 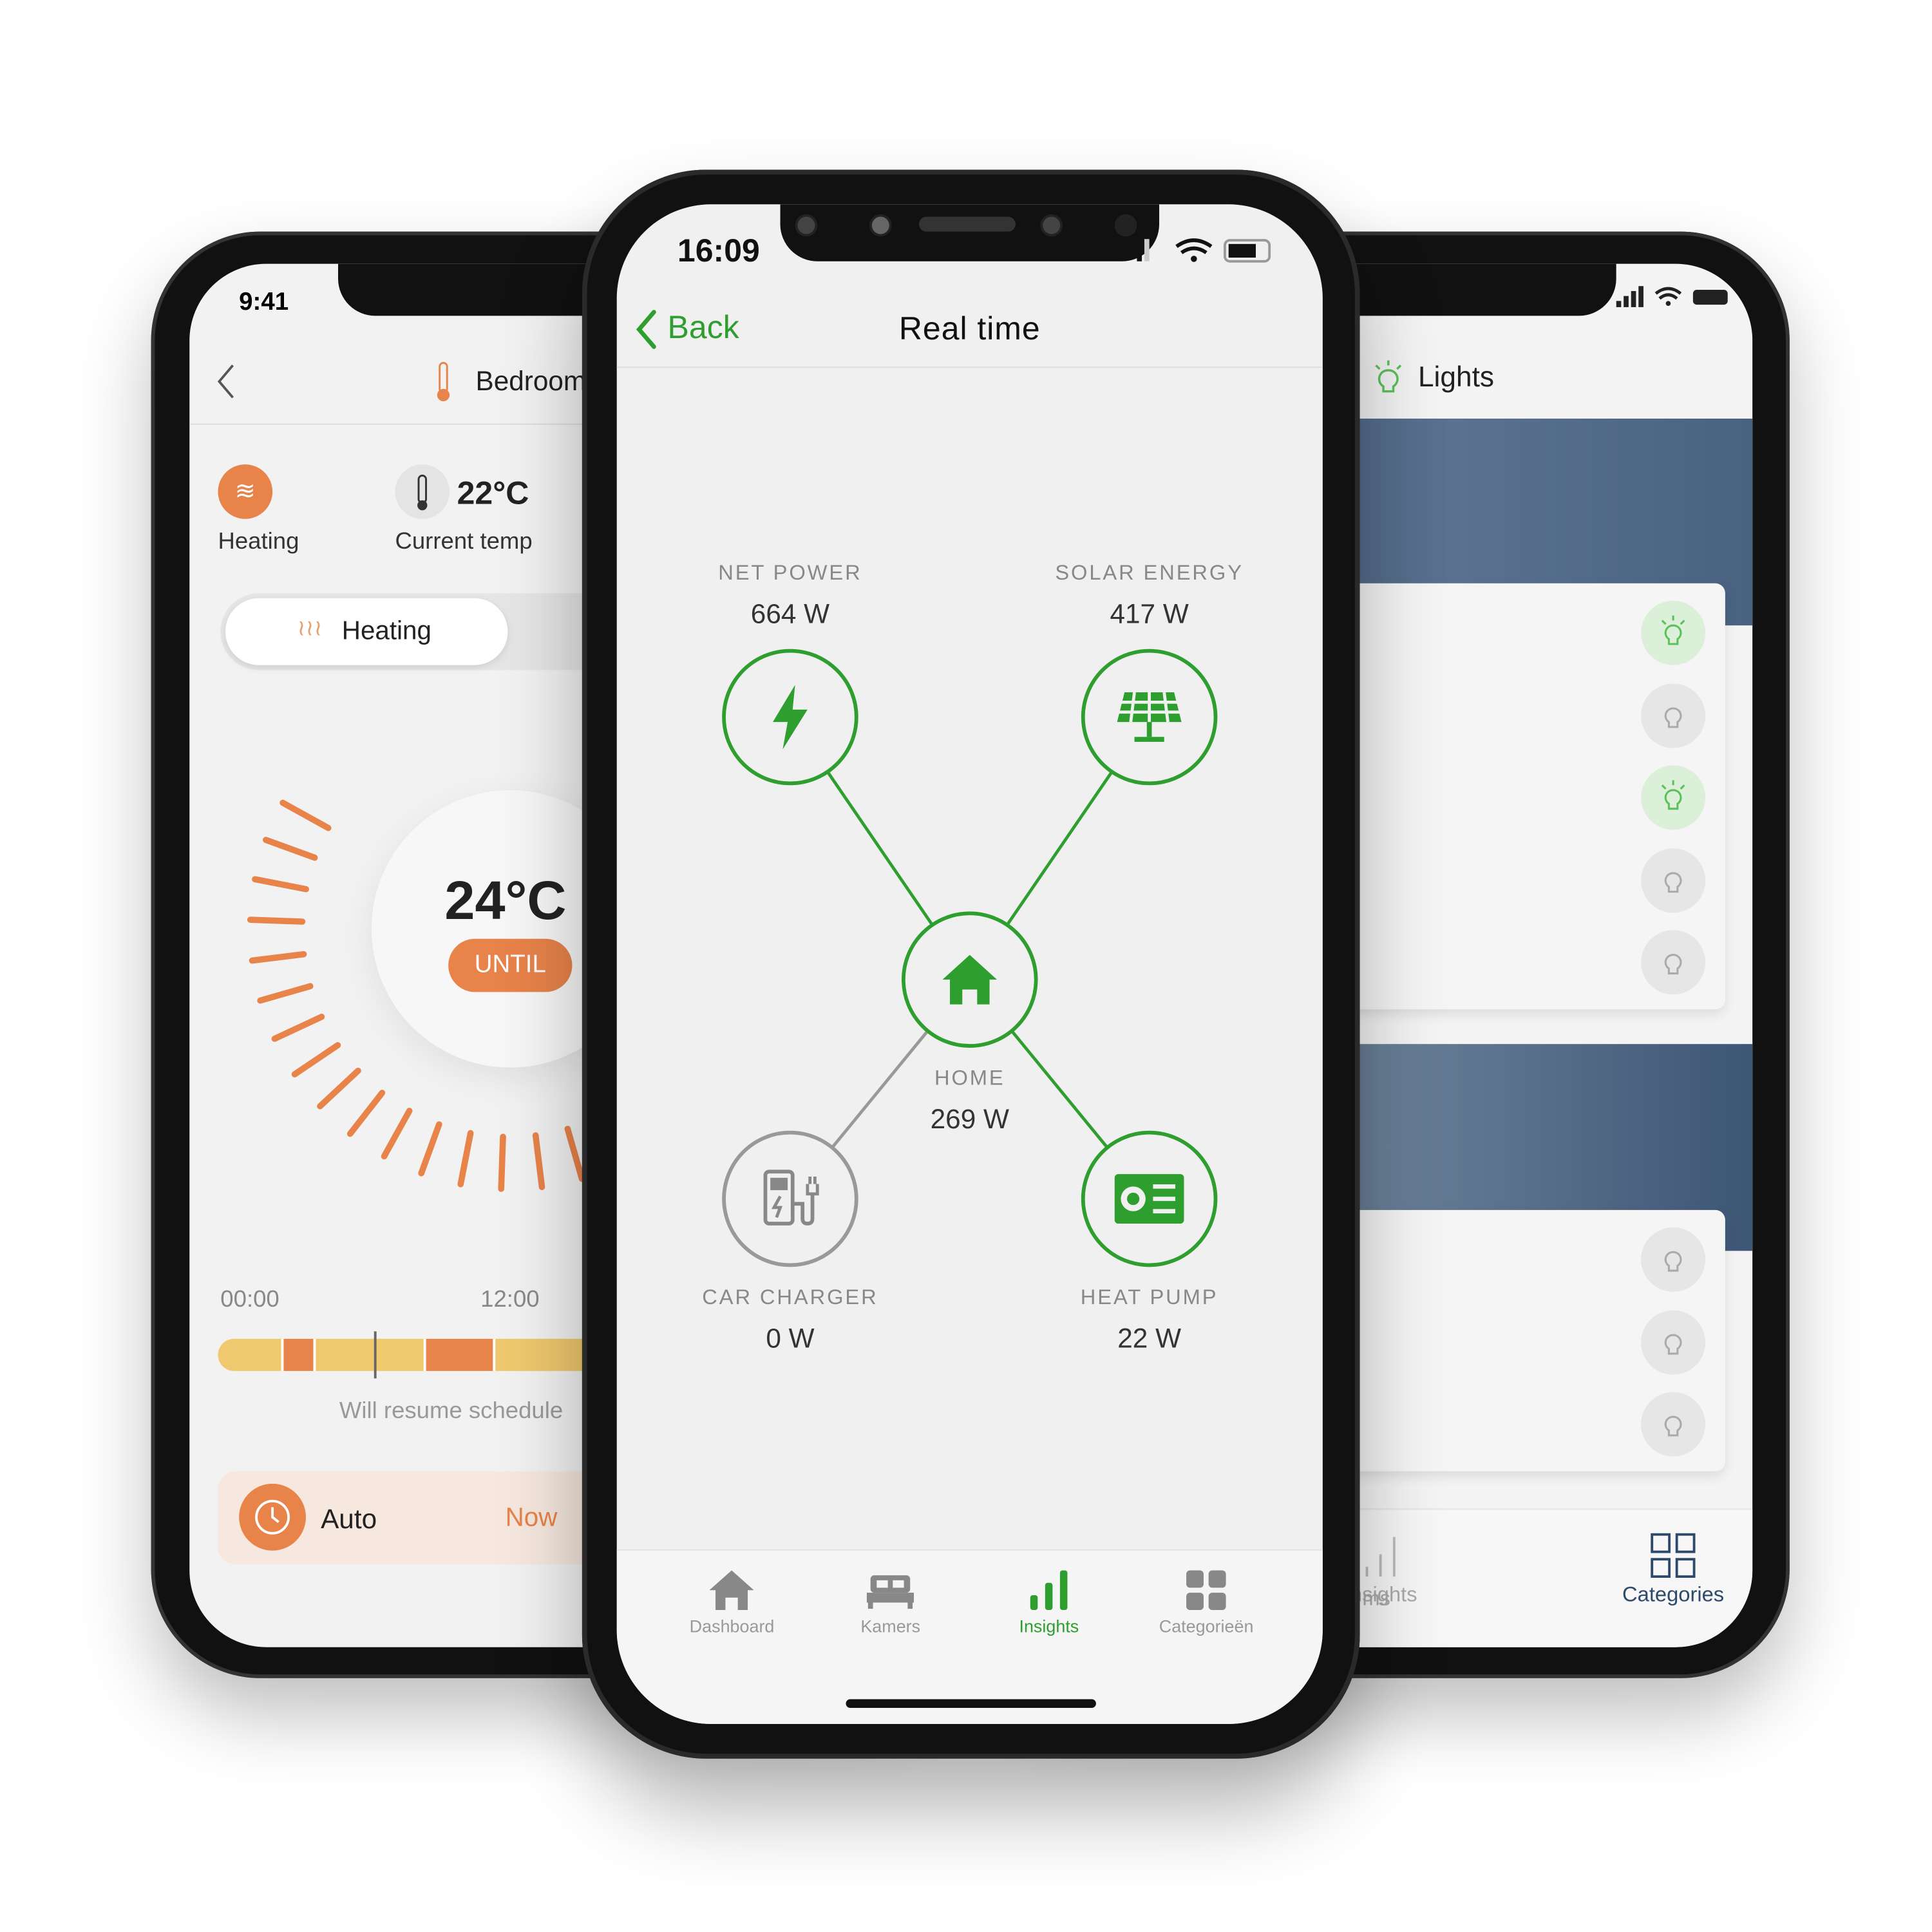 I want to click on heat-waves-icon: ≋, so click(x=246, y=492).